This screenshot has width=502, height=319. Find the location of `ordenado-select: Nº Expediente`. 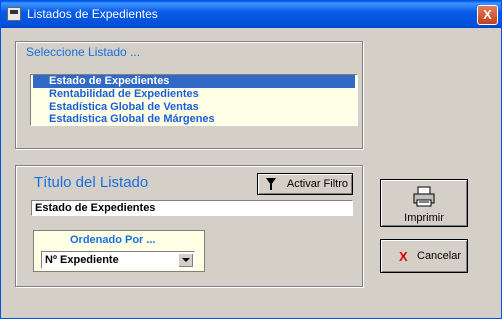

ordenado-select: Nº Expediente is located at coordinates (118, 260).